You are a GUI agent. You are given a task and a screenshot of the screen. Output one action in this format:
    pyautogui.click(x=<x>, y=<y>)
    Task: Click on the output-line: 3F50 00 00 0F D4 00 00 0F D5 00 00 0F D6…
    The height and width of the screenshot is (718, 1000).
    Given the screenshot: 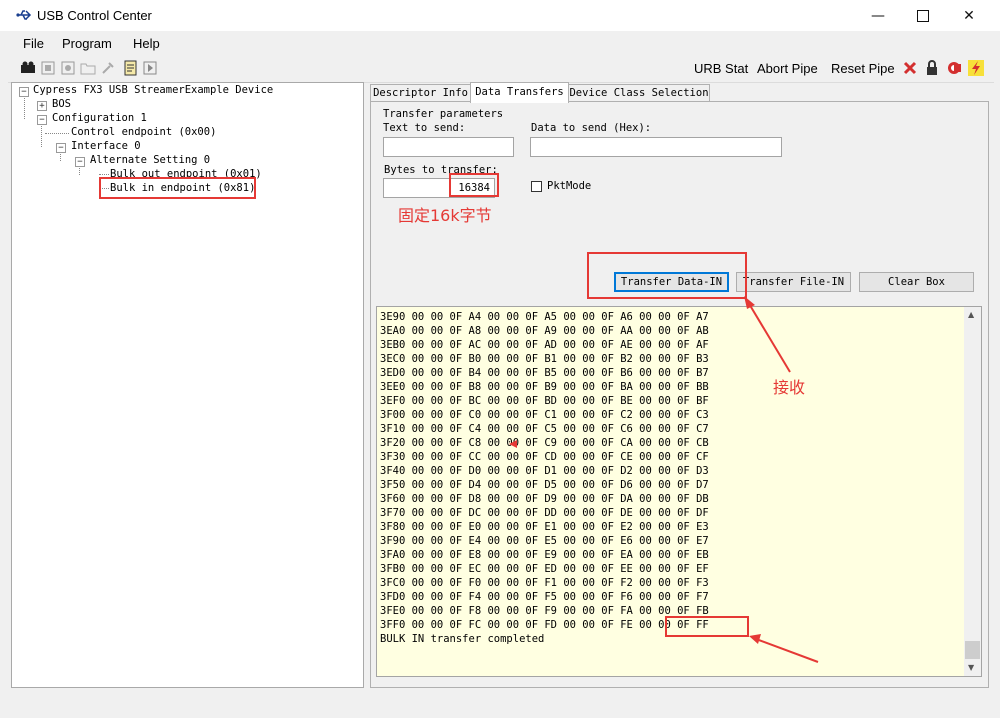 What is the action you would take?
    pyautogui.click(x=544, y=485)
    